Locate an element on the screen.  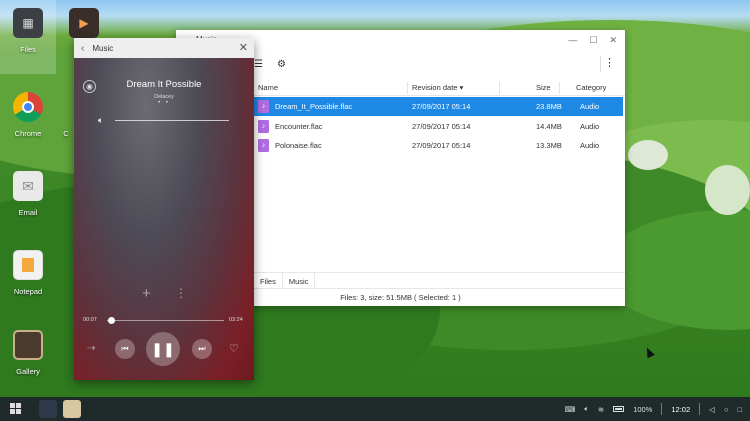
nav-home-icon: ○ is located at coordinates (726, 409).